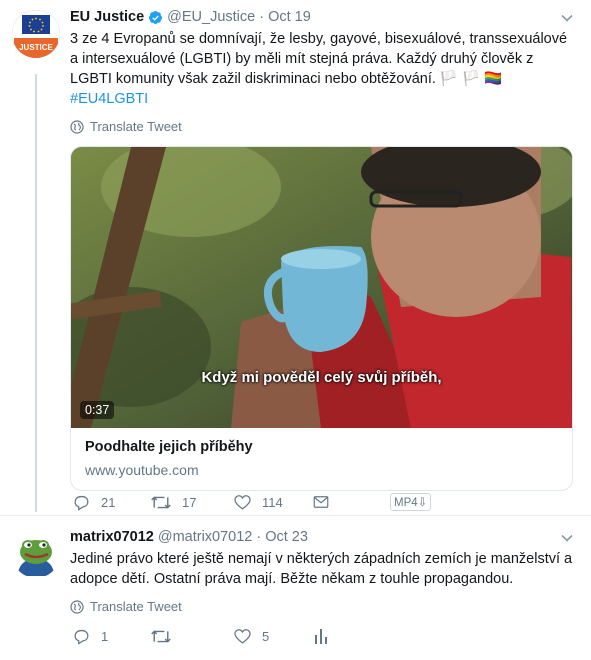 Image resolution: width=591 pixels, height=660 pixels. I want to click on reply-count: 21, so click(108, 502).